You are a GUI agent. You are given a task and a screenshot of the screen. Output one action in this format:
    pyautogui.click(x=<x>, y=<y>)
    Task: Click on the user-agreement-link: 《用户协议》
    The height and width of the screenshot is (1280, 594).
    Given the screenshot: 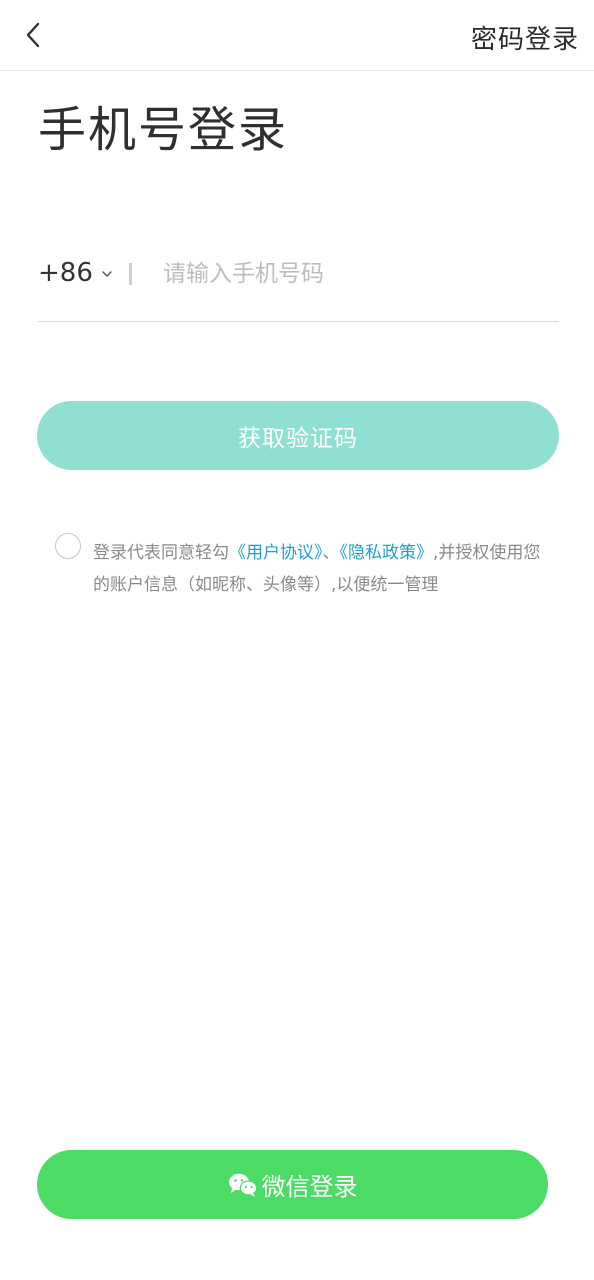 What is the action you would take?
    pyautogui.click(x=276, y=553)
    